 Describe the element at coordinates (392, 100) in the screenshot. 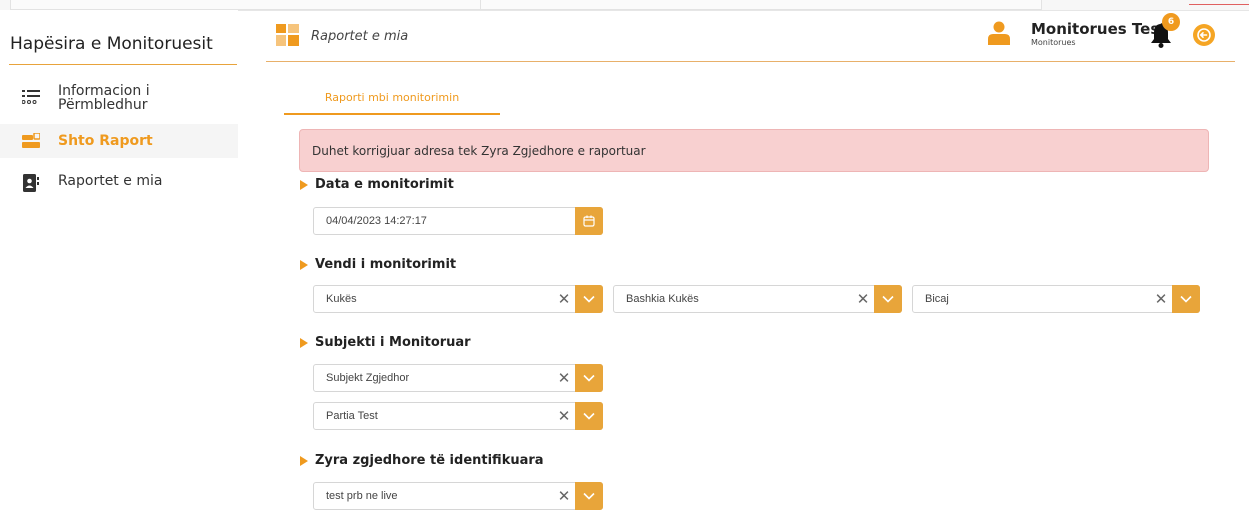

I see `tab-raporti-mbi-monitorimin: Raporti mbi monitorimin` at that location.